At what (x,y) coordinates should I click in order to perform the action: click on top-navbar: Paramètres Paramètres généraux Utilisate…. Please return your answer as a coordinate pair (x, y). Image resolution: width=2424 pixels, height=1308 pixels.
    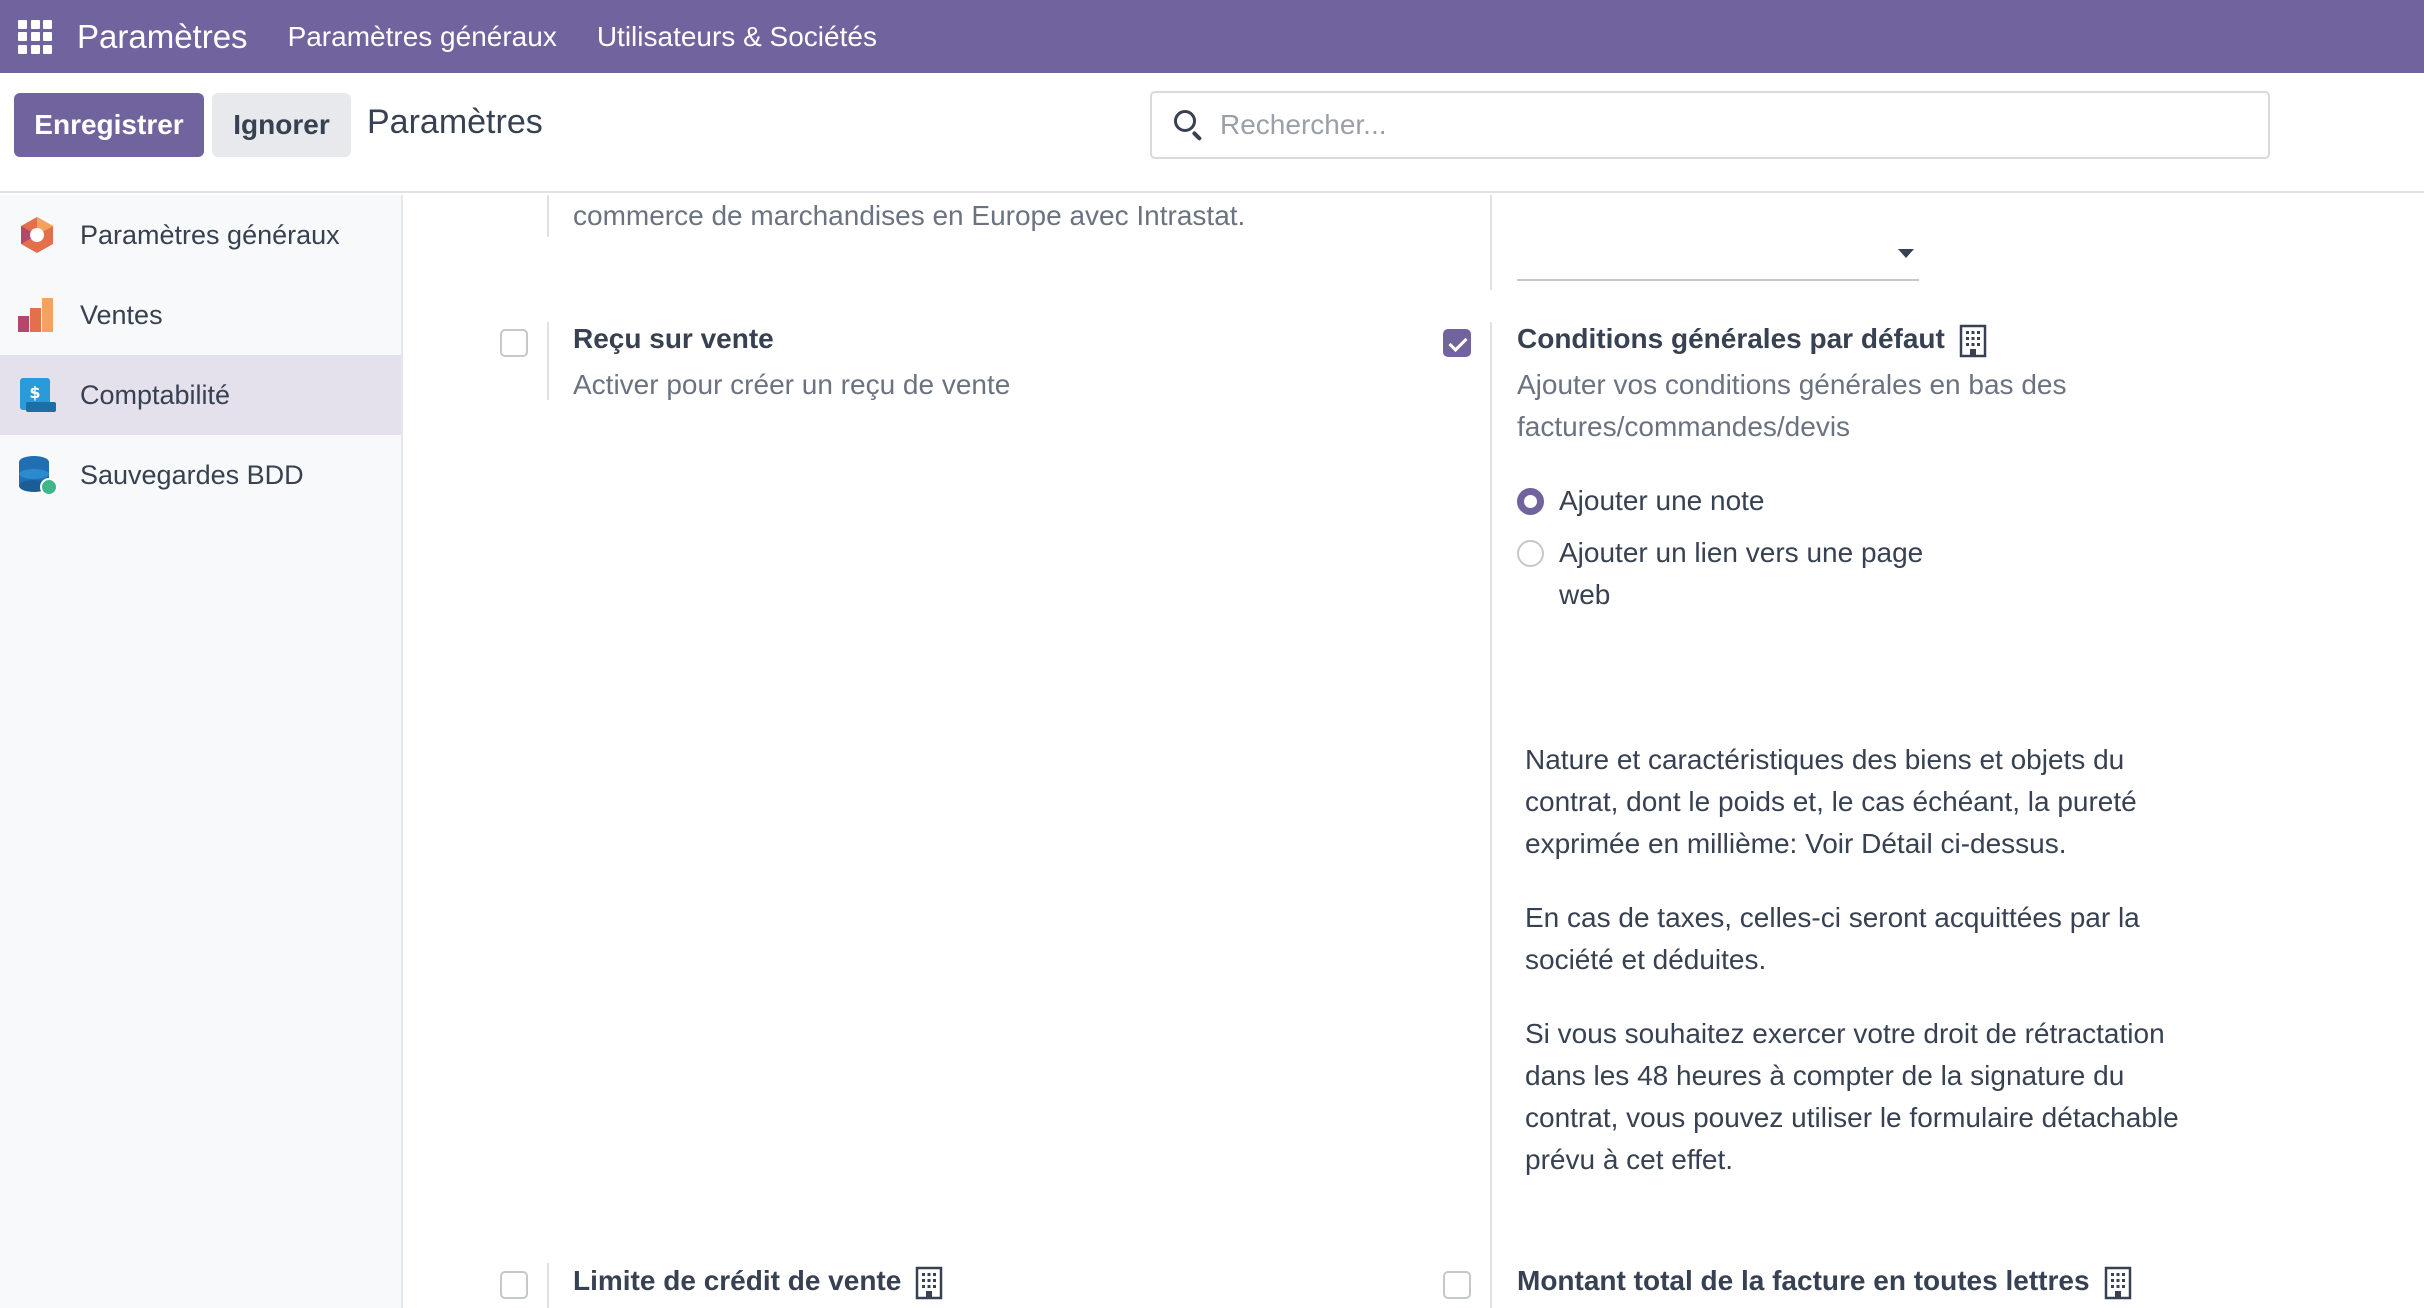
    Looking at the image, I should click on (1212, 36).